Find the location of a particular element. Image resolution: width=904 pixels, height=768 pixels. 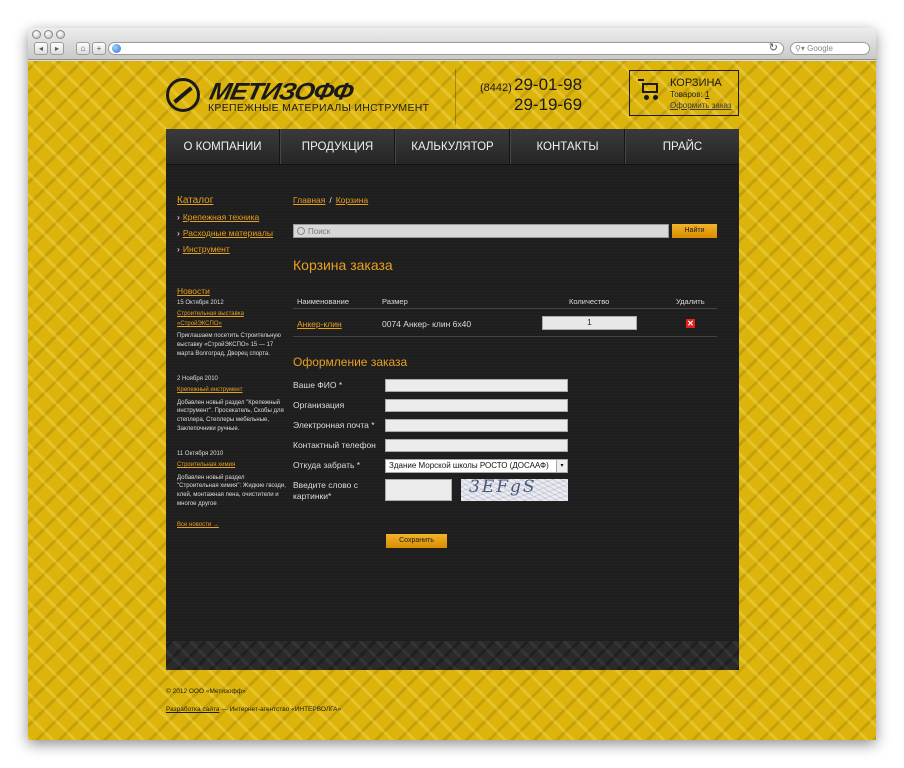

name-field is located at coordinates (476, 385).